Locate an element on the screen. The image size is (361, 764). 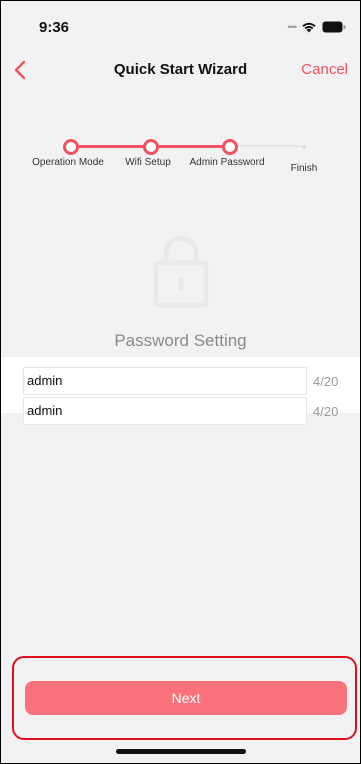
nav-bar: Quick Start Wizard Cancel is located at coordinates (180, 71).